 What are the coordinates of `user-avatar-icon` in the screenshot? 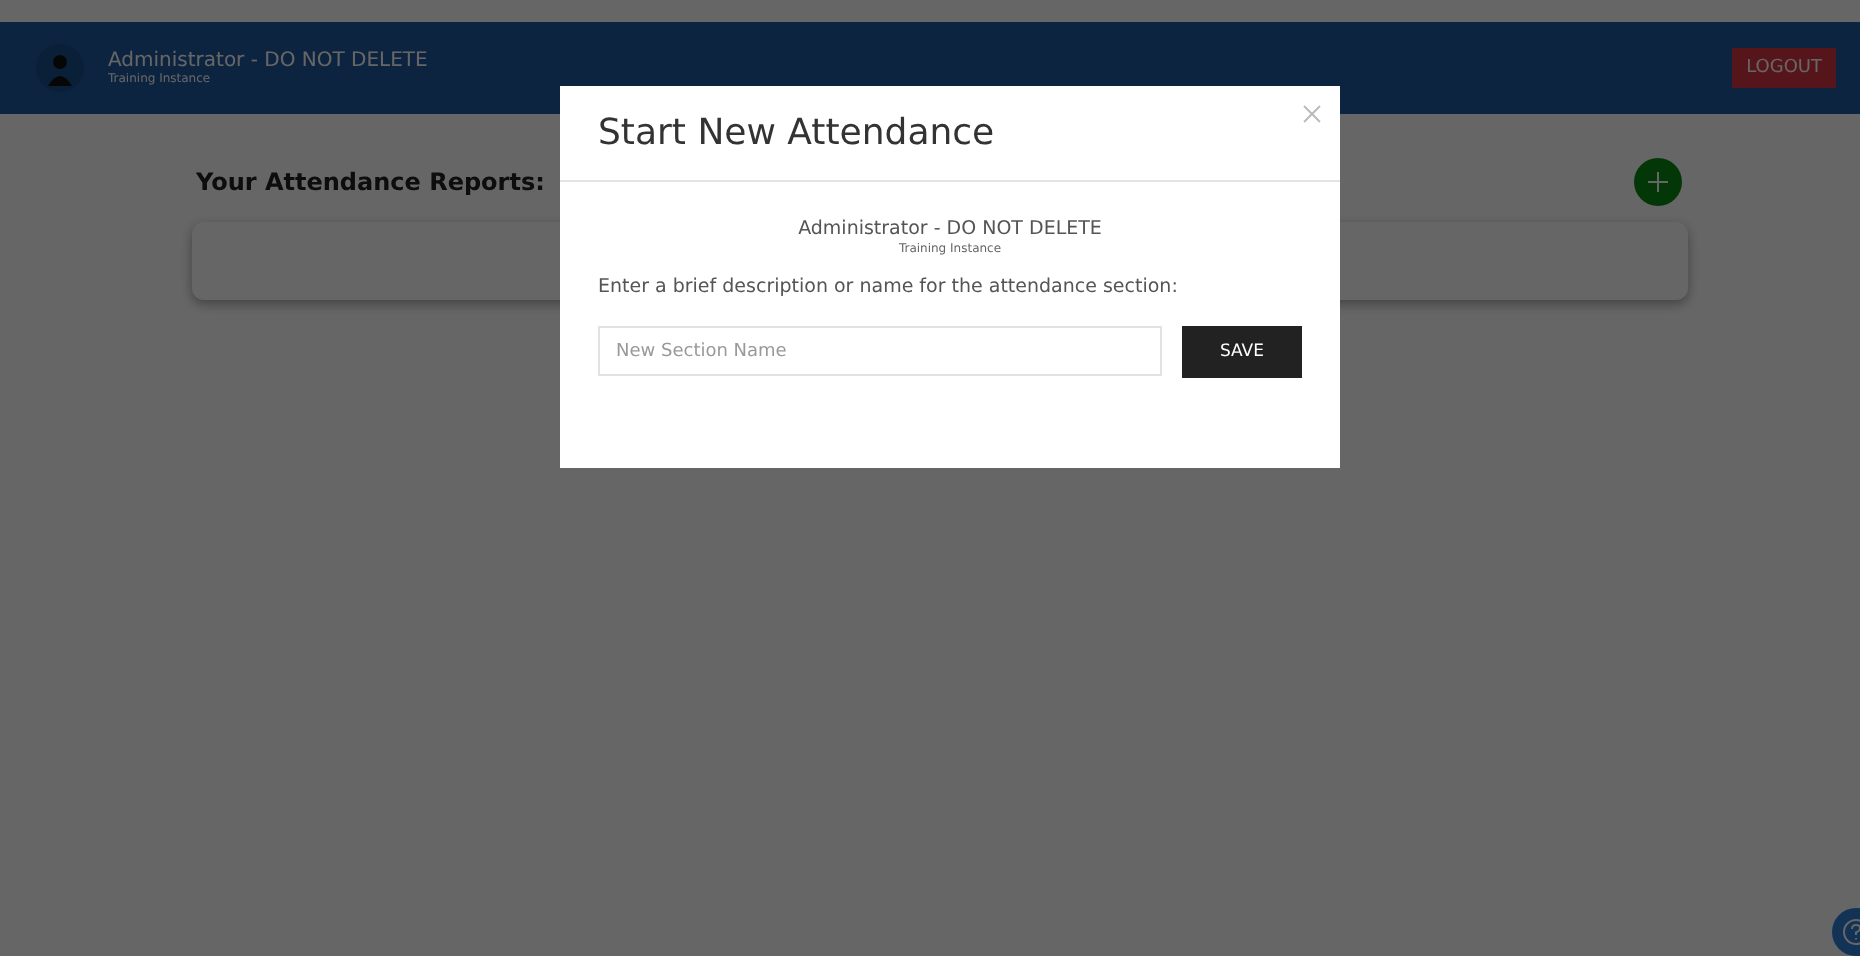 It's located at (60, 68).